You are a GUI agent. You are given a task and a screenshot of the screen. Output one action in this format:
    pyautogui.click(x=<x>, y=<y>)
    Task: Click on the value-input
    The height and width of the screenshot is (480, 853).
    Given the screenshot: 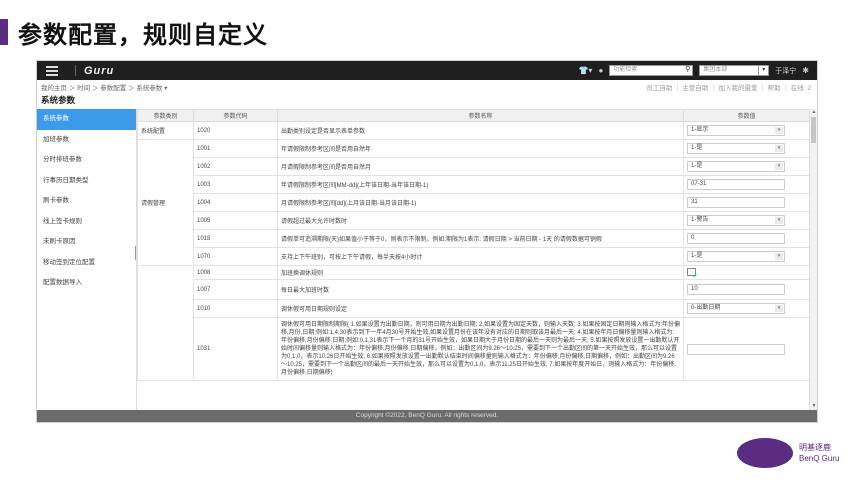 What is the action you would take?
    pyautogui.click(x=736, y=349)
    